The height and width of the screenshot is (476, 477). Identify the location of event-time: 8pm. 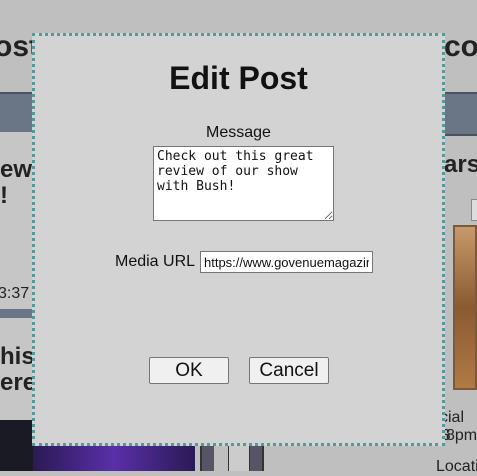
(461, 435).